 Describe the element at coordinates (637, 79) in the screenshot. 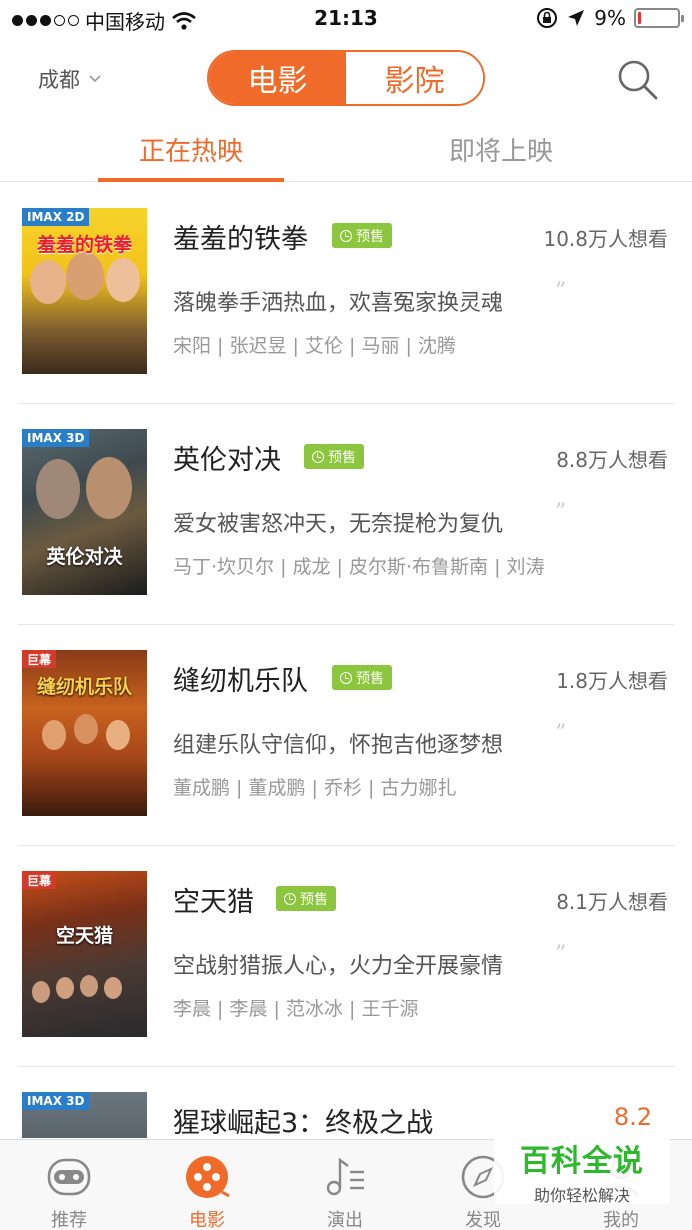

I see `search-icon` at that location.